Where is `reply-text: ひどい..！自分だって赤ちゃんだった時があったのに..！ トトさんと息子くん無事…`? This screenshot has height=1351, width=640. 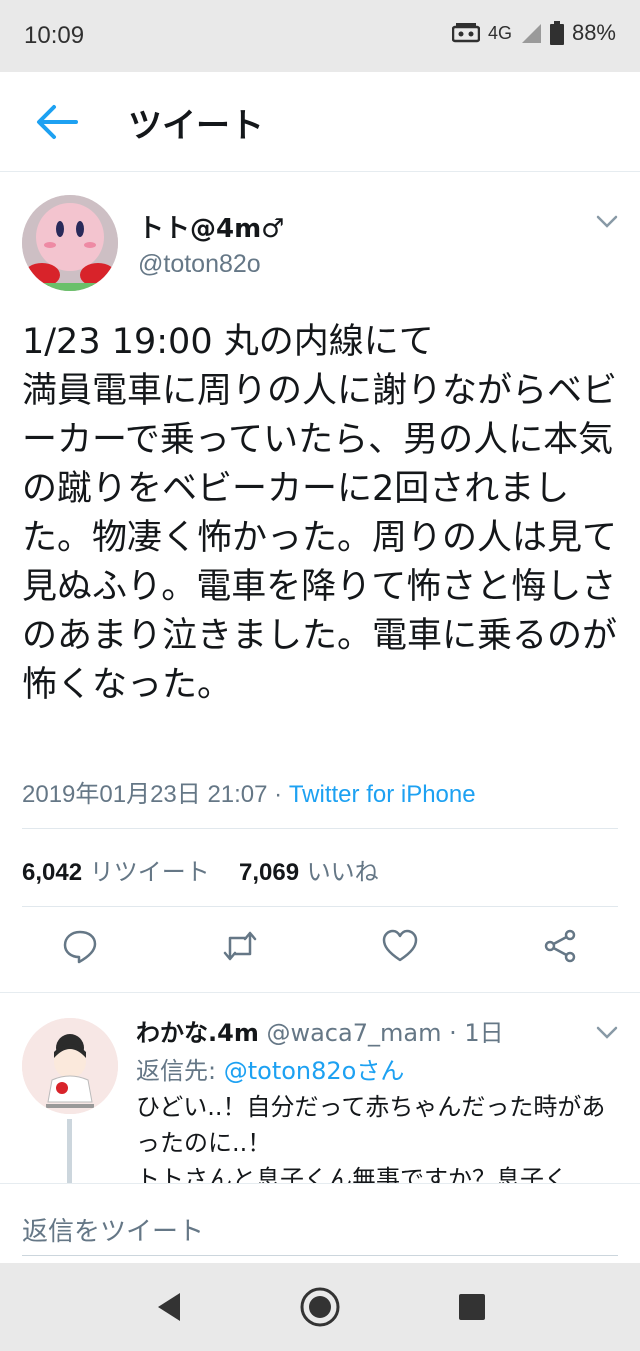 reply-text: ひどい..！自分だって赤ちゃんだった時があったのに..！ トトさんと息子くん無事… is located at coordinates (371, 1138).